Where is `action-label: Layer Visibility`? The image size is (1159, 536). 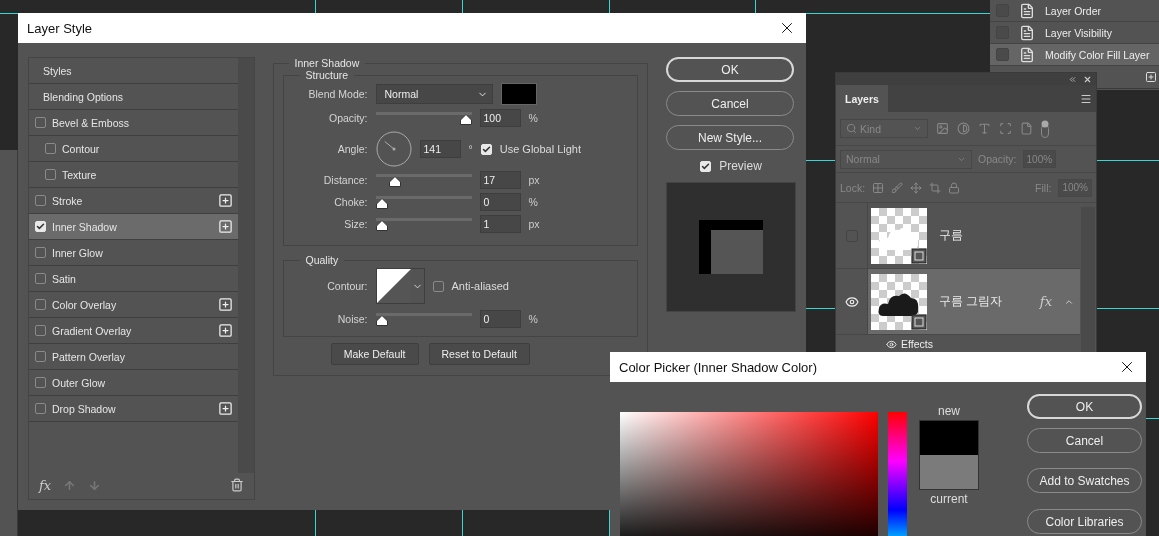
action-label: Layer Visibility is located at coordinates (1078, 32).